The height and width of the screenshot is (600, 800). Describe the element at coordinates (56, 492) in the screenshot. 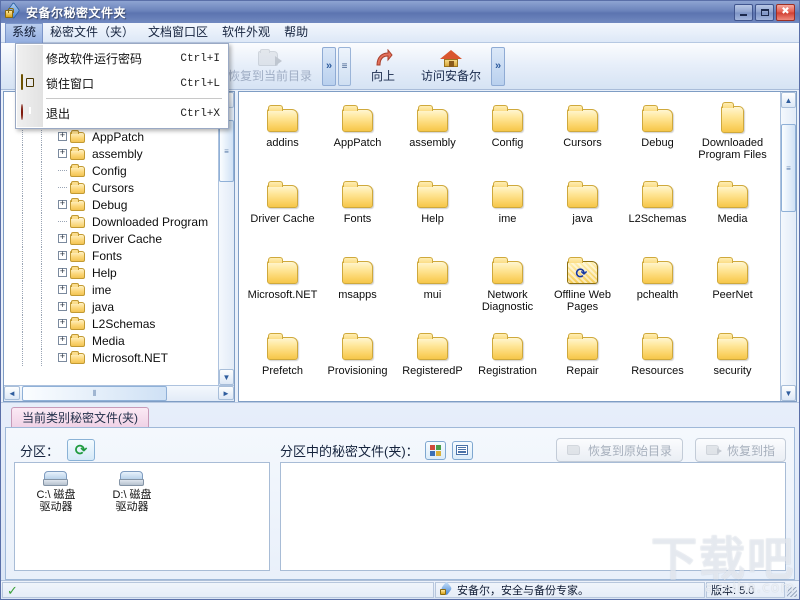

I see `drive-item: C:\ 磁盘 驱动器` at that location.